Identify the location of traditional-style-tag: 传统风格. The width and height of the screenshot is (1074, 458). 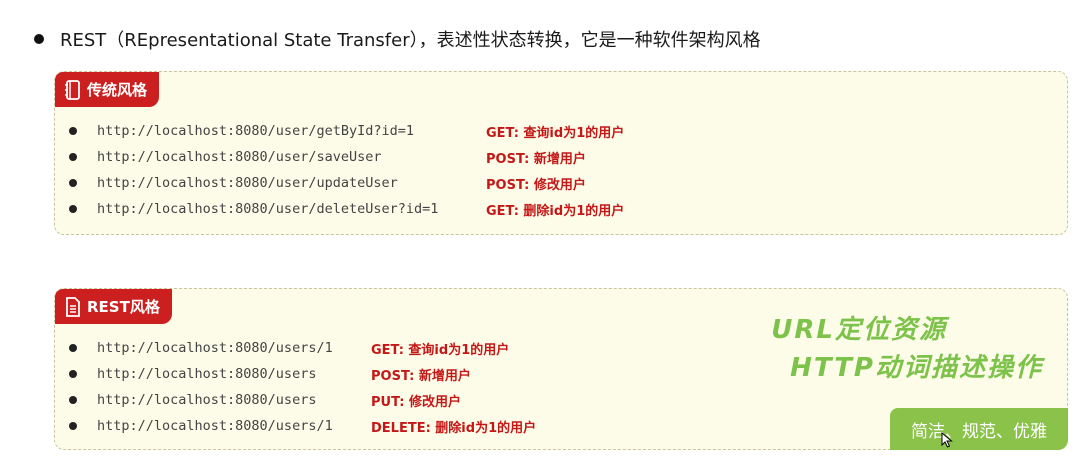
(107, 89).